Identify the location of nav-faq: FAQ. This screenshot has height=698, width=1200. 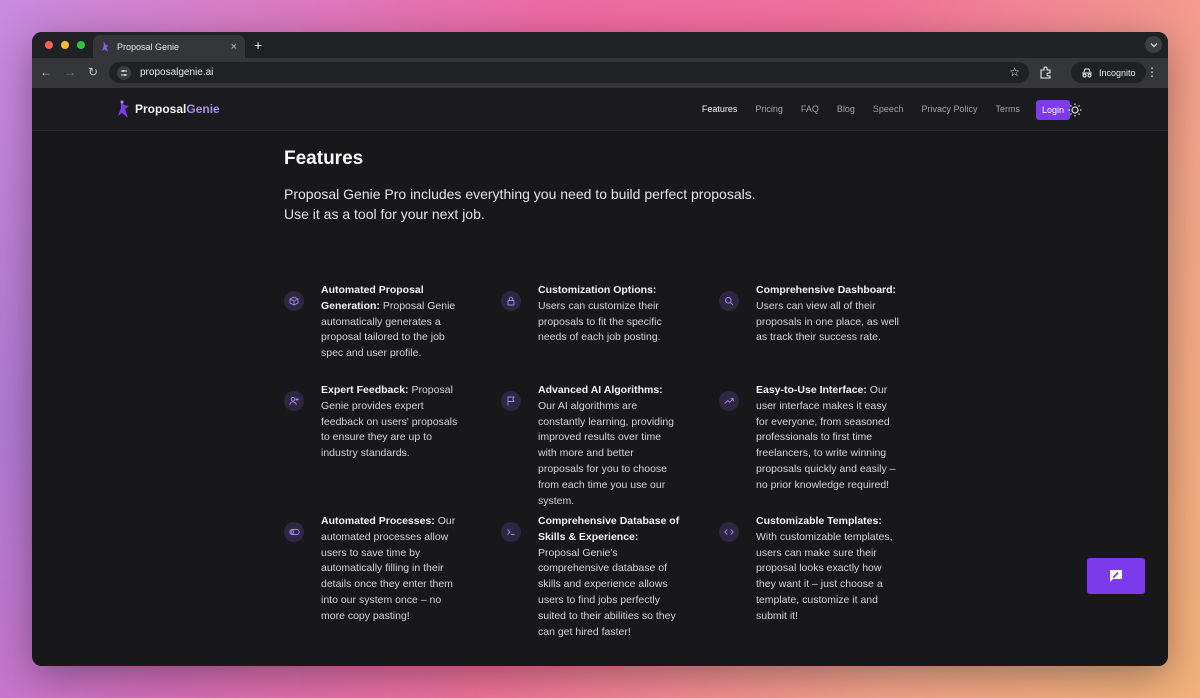
(810, 109).